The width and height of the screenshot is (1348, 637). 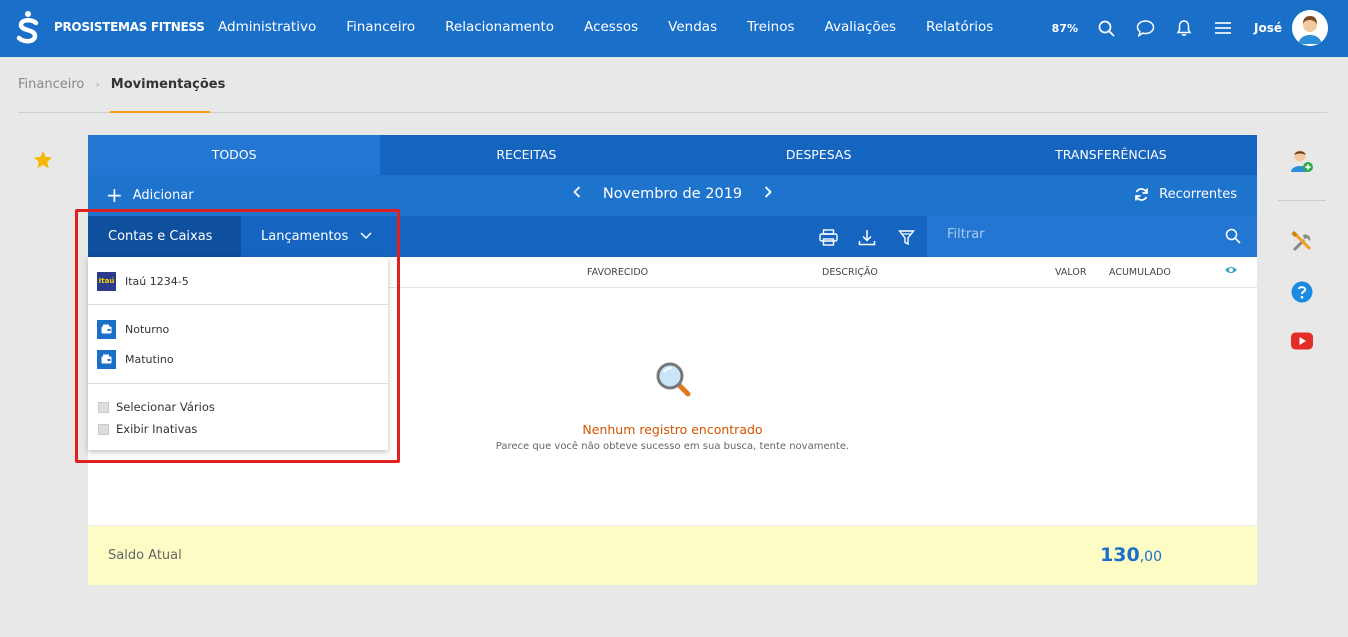 What do you see at coordinates (867, 237) in the screenshot?
I see `download-icon` at bounding box center [867, 237].